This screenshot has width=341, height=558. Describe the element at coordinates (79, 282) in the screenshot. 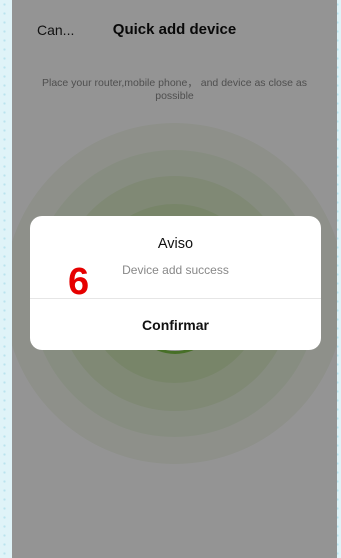

I see `step-number-annotation: 6` at that location.